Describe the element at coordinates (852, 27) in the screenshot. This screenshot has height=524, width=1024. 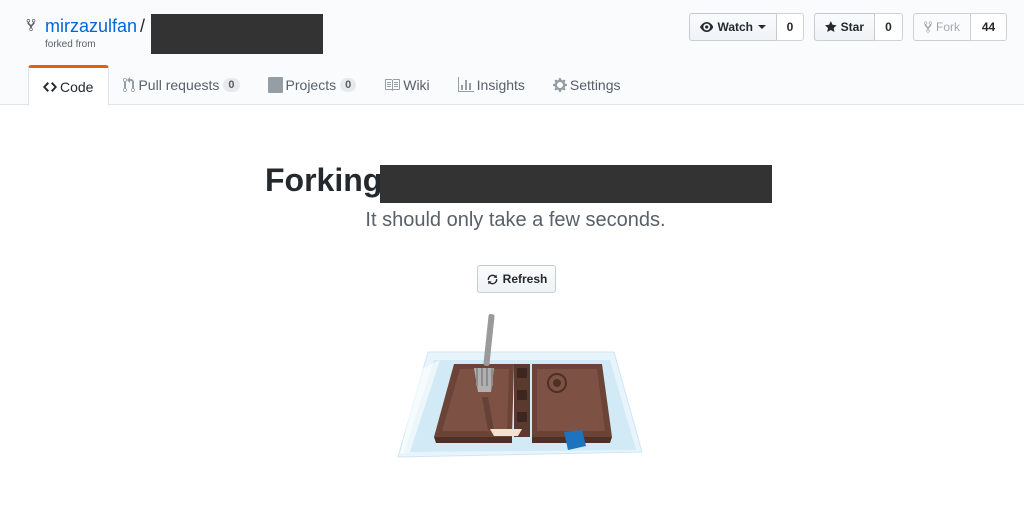
I see `star-label: Star` at that location.